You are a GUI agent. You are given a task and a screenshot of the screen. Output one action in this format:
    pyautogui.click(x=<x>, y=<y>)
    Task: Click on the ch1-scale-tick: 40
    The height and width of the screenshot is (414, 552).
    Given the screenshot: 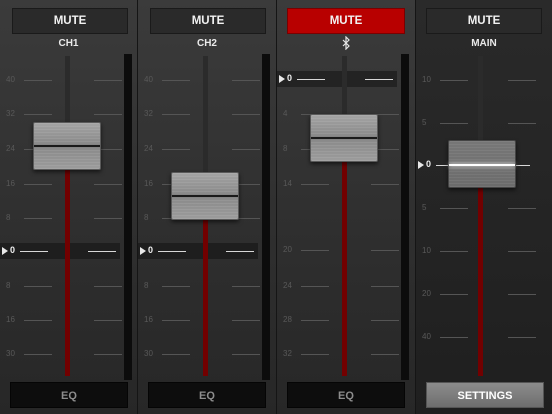 What is the action you would take?
    pyautogui.click(x=64, y=80)
    